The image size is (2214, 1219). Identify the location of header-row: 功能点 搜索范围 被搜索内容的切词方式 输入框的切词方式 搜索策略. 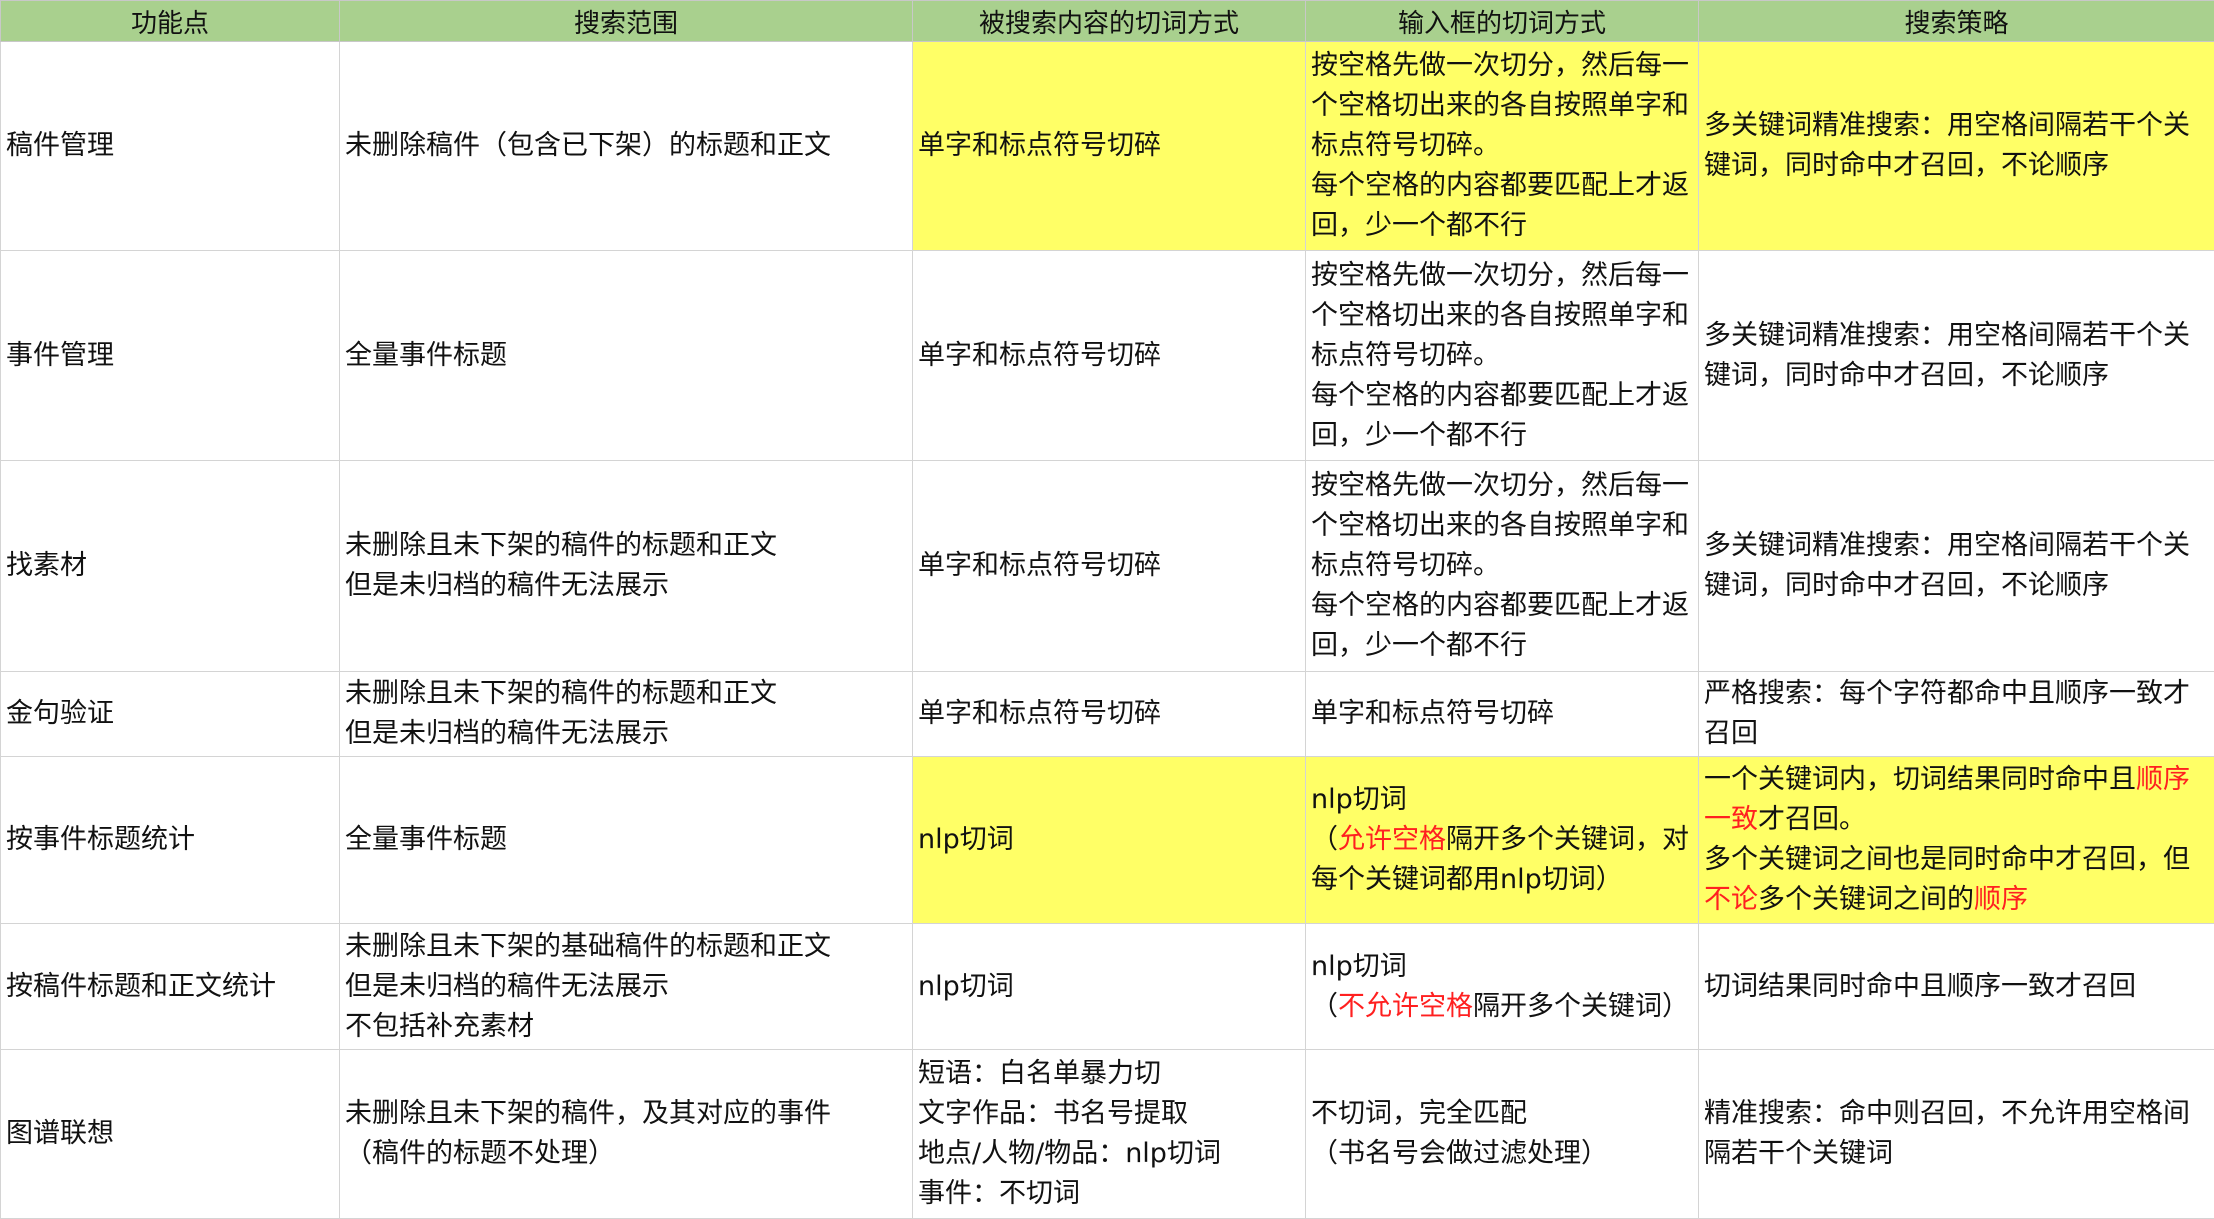
(1107, 21).